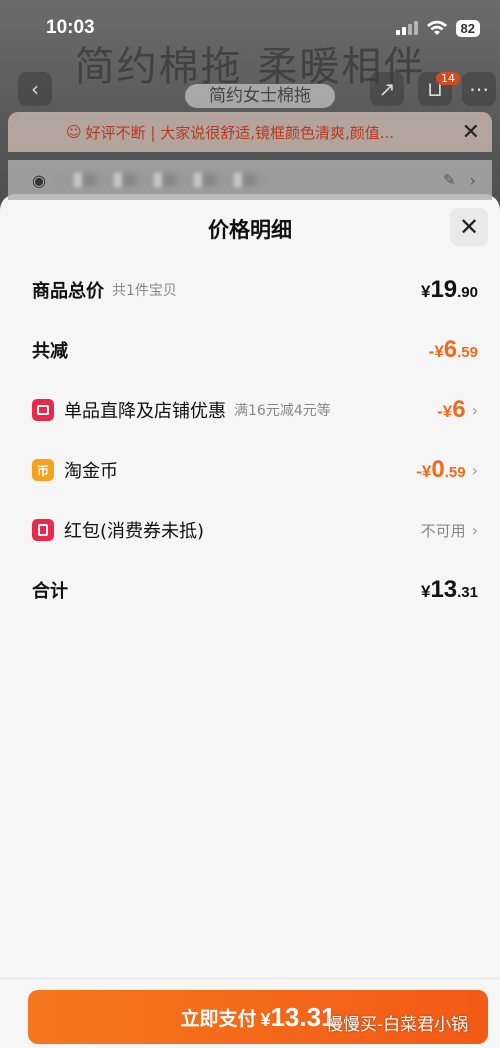 Image resolution: width=500 pixels, height=1048 pixels. What do you see at coordinates (441, 469) in the screenshot?
I see `coins-value: -¥ 0.59` at bounding box center [441, 469].